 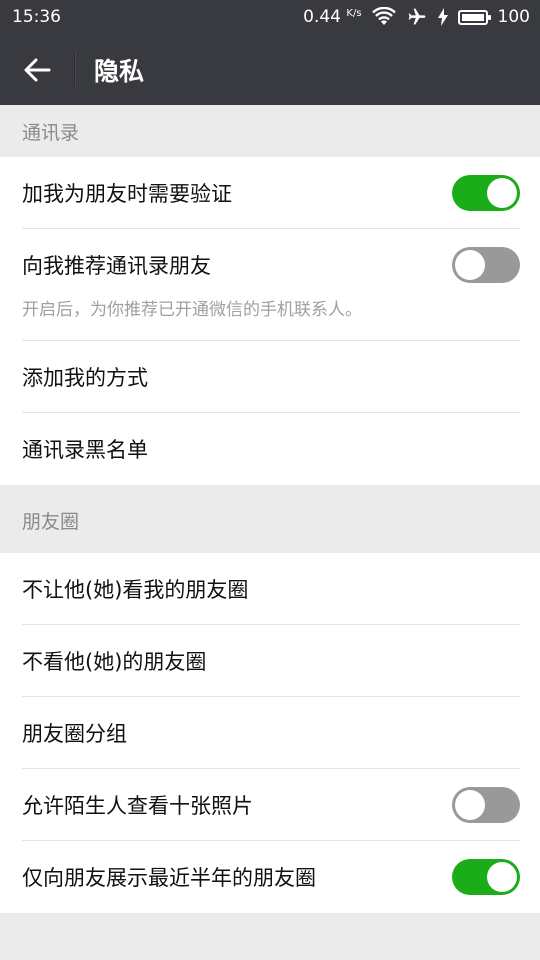 I want to click on status-icons: 0.44 K/s 100, so click(x=416, y=17).